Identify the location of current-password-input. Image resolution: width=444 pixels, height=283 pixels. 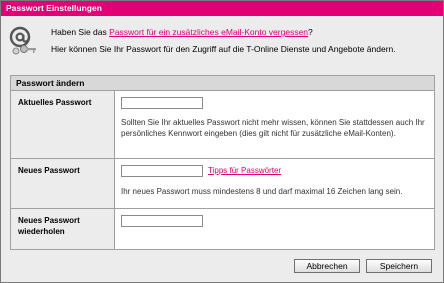
(162, 103).